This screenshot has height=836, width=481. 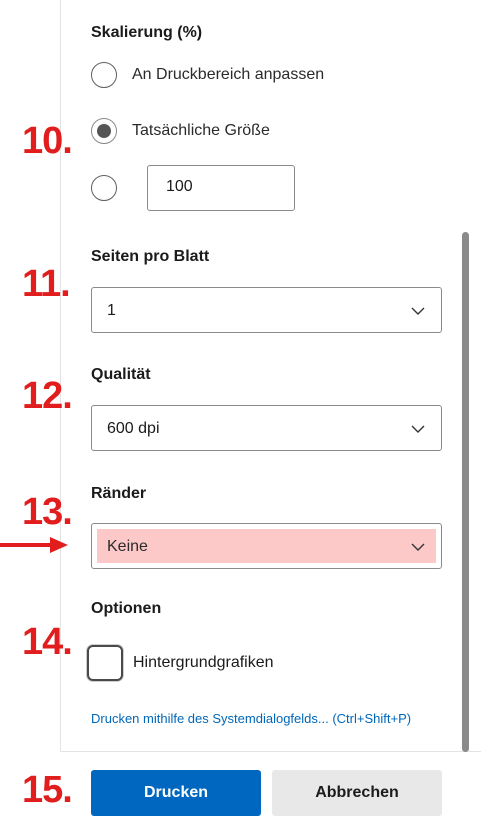 What do you see at coordinates (266, 428) in the screenshot?
I see `quality-select: 600 dpi` at bounding box center [266, 428].